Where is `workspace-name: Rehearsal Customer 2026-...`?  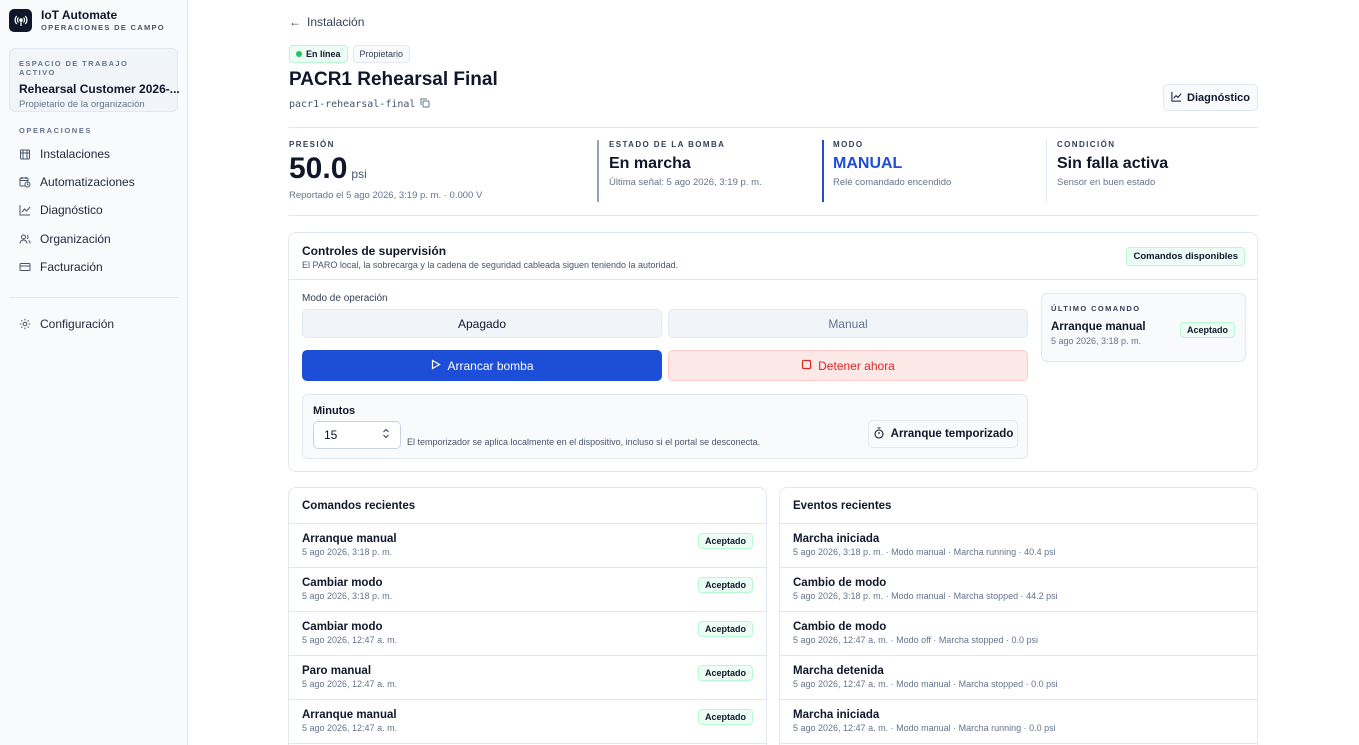 workspace-name: Rehearsal Customer 2026-... is located at coordinates (99, 89).